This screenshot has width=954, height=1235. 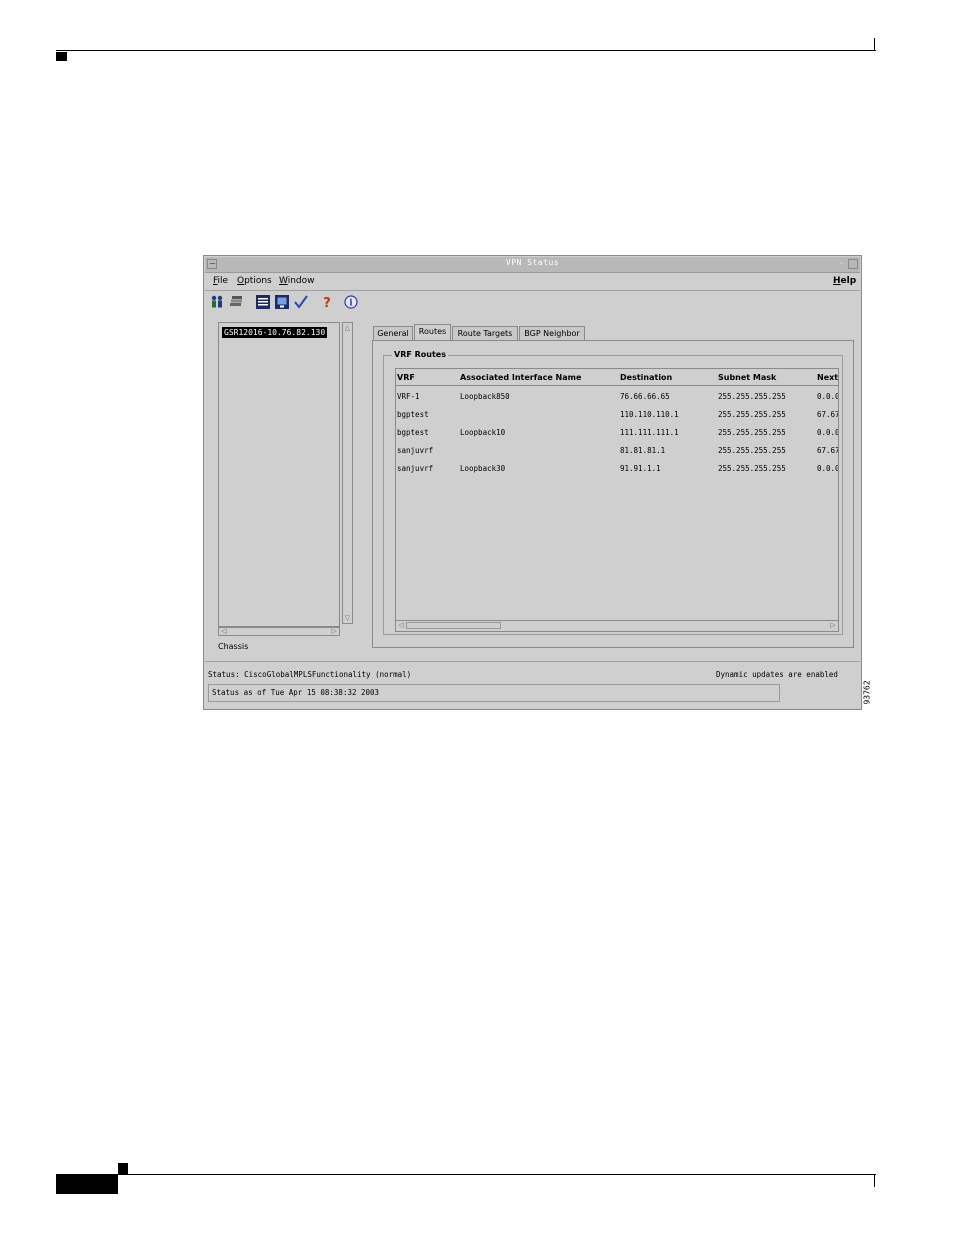 I want to click on footer-tick, so click(x=874, y=1180).